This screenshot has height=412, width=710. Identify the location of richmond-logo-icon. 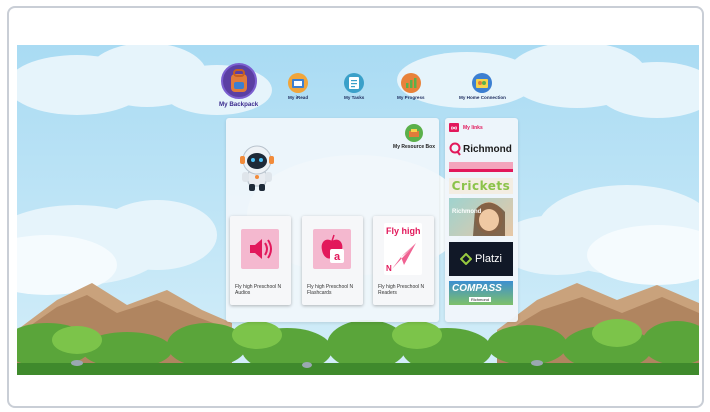
(455, 149).